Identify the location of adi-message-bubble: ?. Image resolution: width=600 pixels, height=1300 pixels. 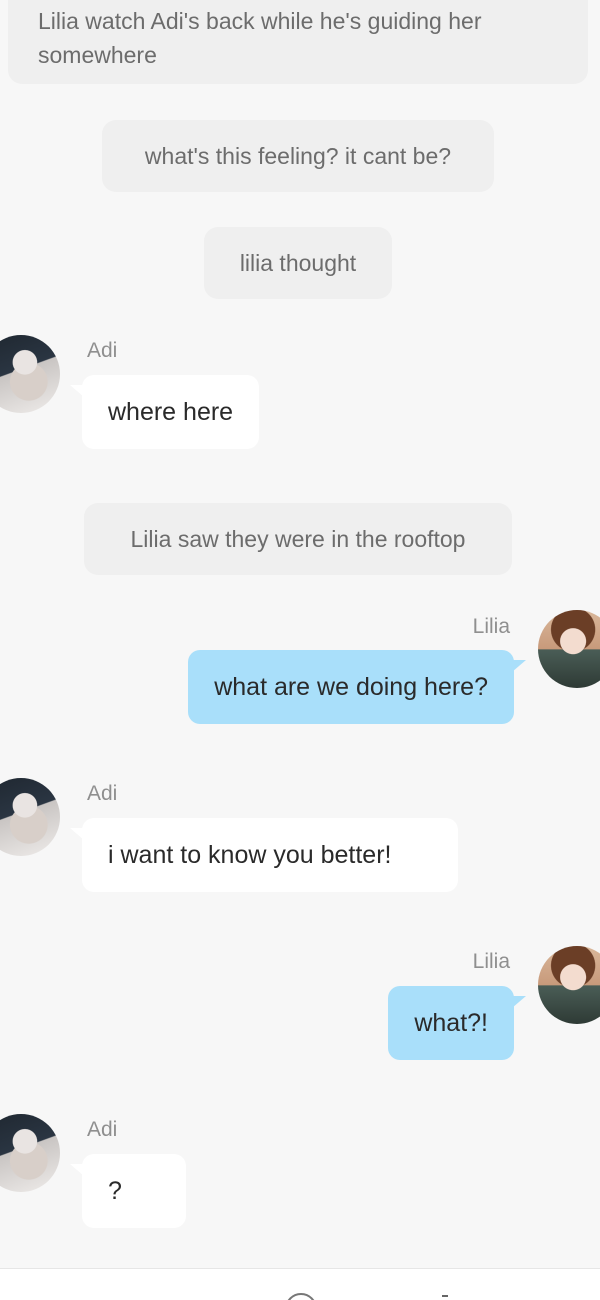
(128, 1191).